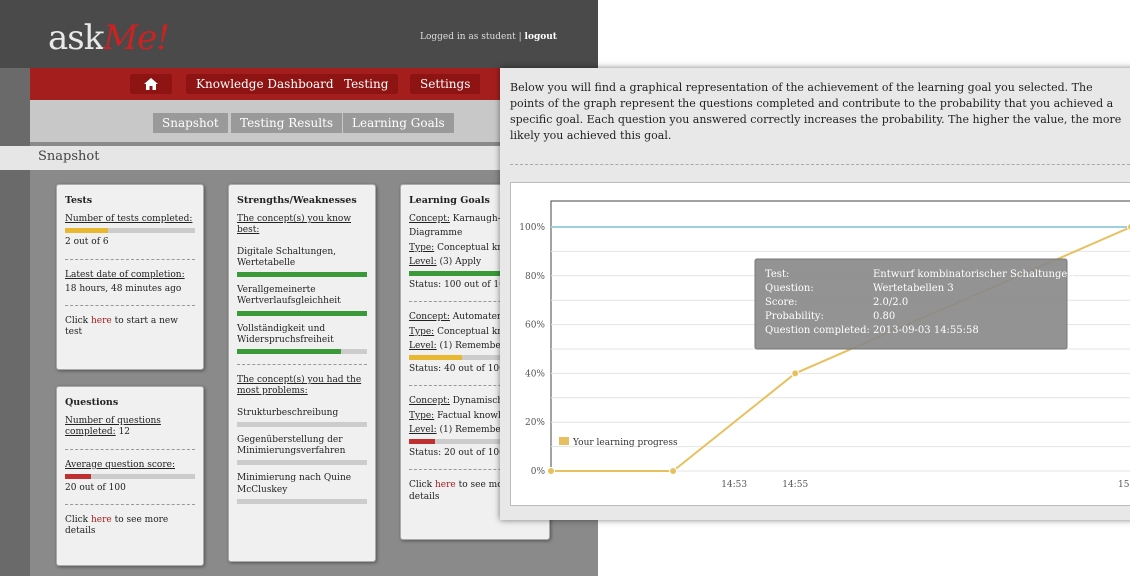 This screenshot has height=576, width=1130. Describe the element at coordinates (130, 231) in the screenshot. I see `tests-completed-bar` at that location.